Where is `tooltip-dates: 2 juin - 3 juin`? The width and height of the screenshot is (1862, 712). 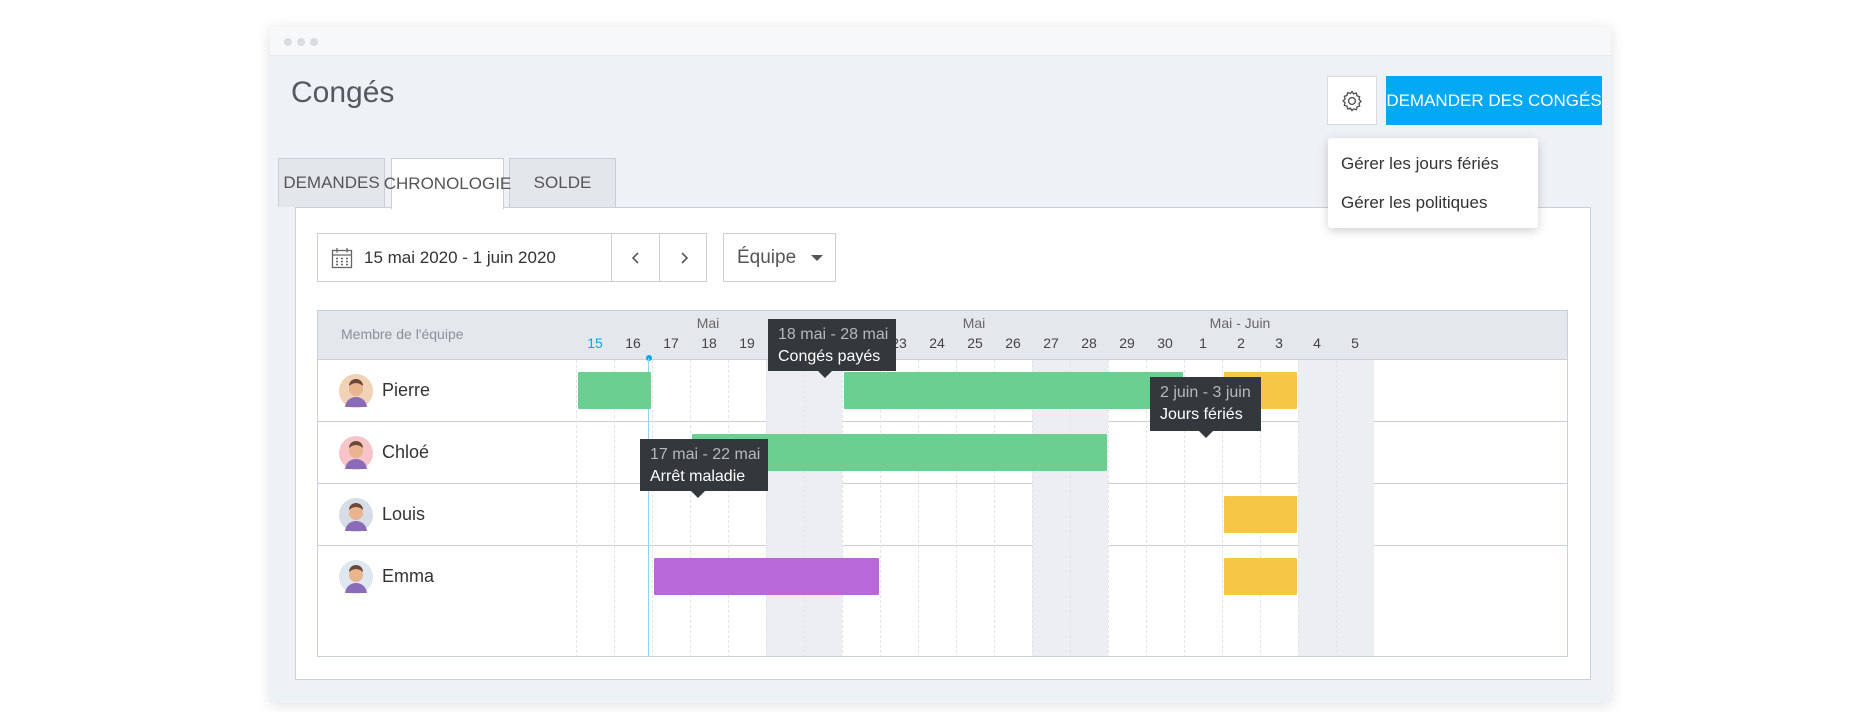 tooltip-dates: 2 juin - 3 juin is located at coordinates (1205, 392).